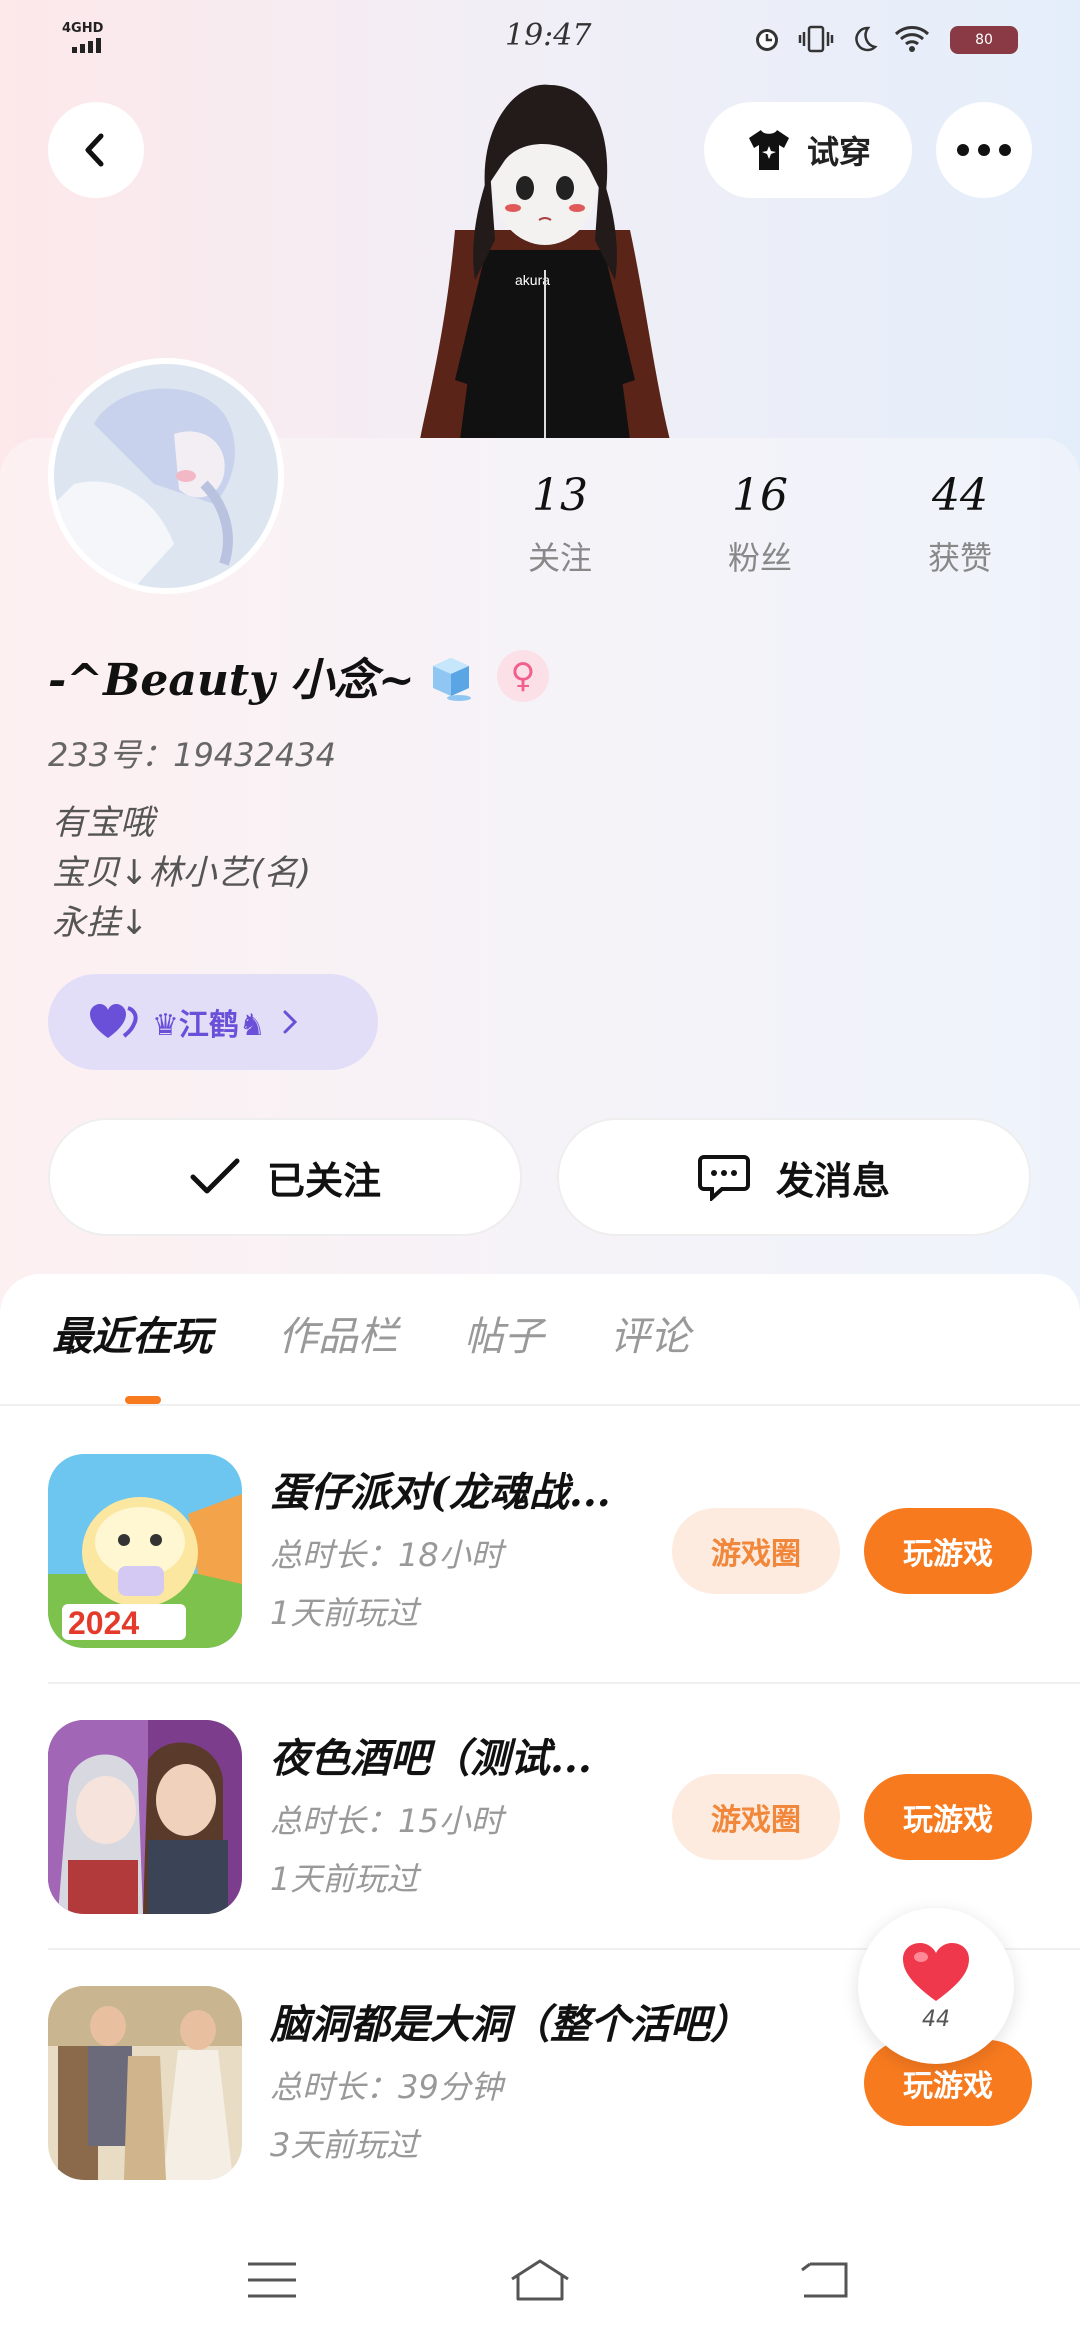 The height and width of the screenshot is (2340, 1080). Describe the element at coordinates (560, 524) in the screenshot. I see `stat-following: 13 关注` at that location.